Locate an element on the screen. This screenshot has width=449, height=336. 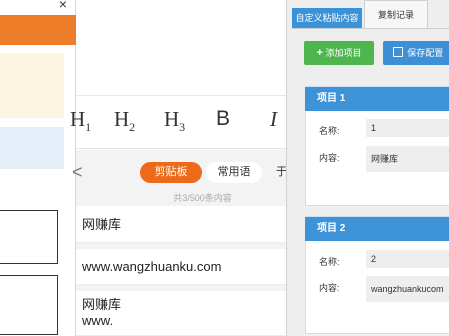
tab-phrases: 常用语 is located at coordinates (234, 172).